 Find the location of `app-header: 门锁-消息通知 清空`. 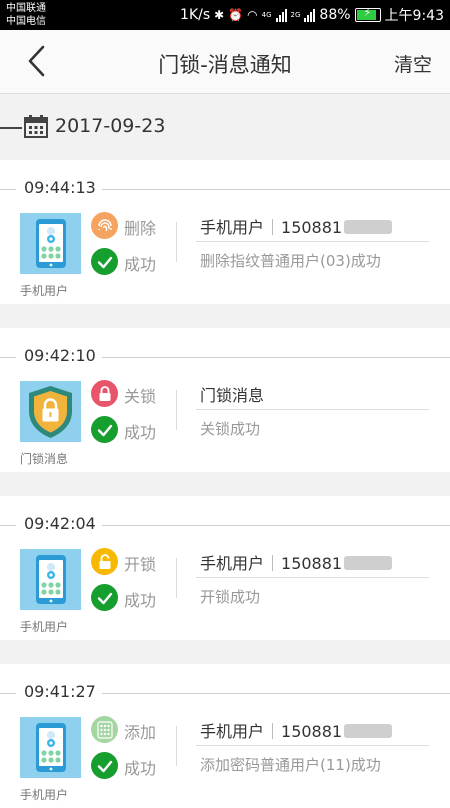

app-header: 门锁-消息通知 清空 is located at coordinates (225, 62).